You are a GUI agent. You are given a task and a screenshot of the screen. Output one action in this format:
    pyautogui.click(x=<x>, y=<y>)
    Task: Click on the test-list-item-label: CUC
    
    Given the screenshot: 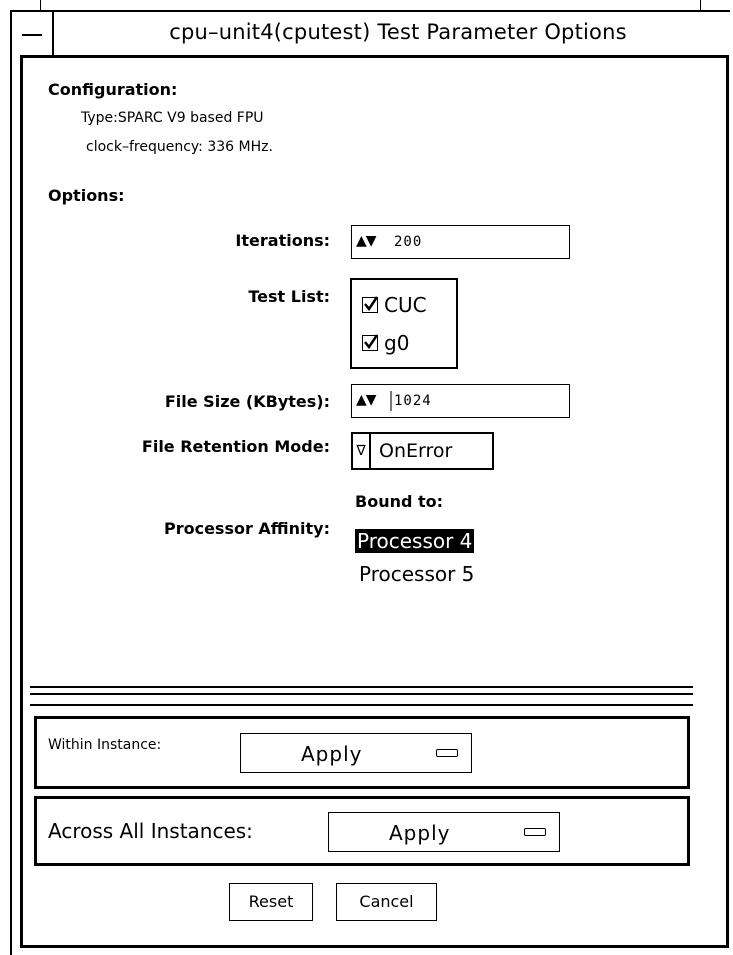 What is the action you would take?
    pyautogui.click(x=405, y=305)
    